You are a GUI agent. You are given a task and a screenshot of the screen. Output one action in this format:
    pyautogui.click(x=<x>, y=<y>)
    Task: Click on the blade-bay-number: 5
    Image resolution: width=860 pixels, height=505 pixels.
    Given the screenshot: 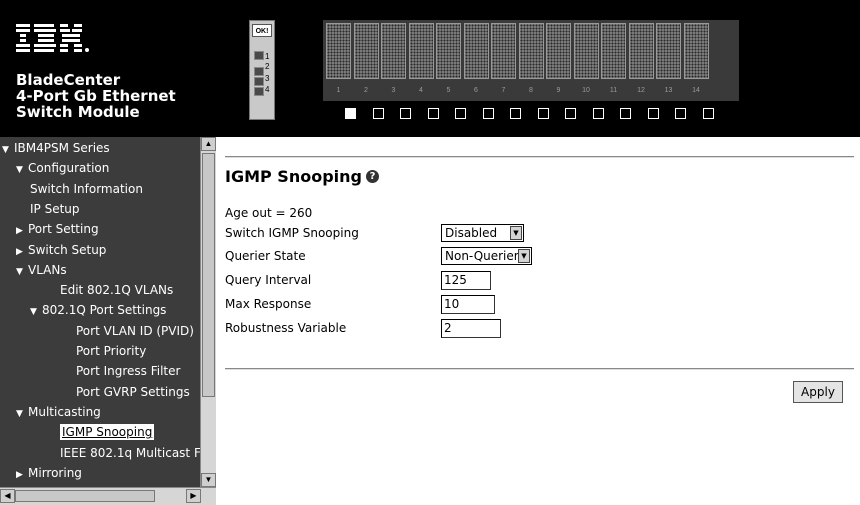 What is the action you would take?
    pyautogui.click(x=448, y=90)
    